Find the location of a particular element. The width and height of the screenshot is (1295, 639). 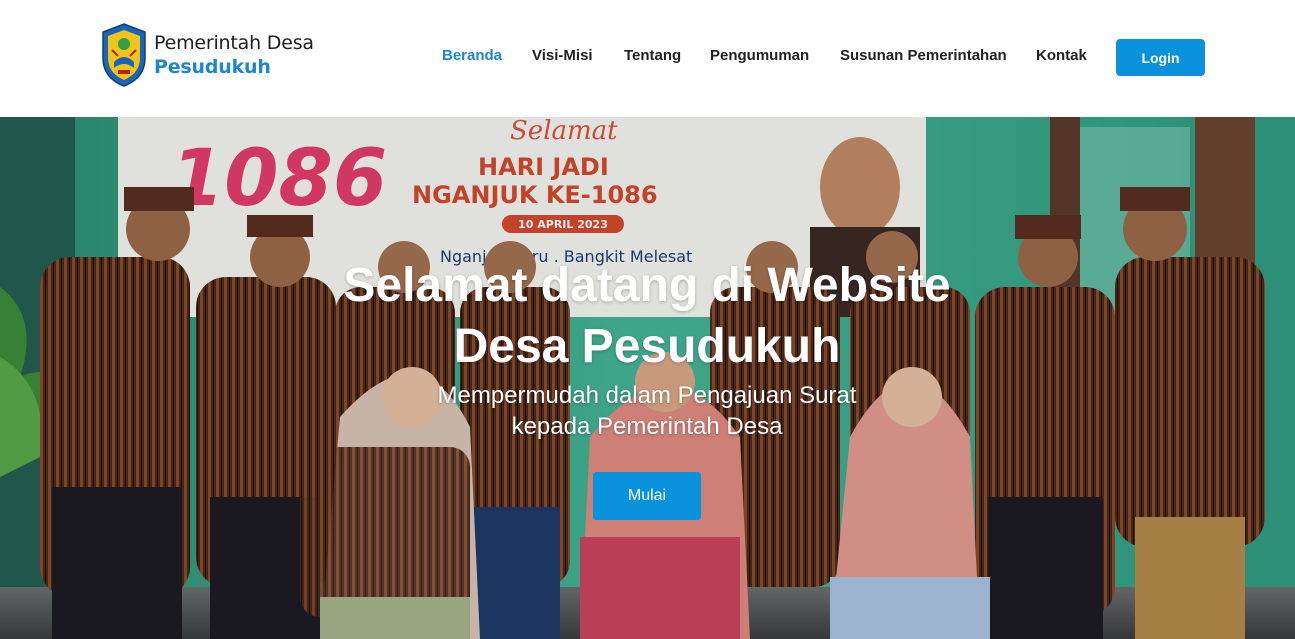

hero-subtitle-line1: Mempermudah dalam Pengajuan Surat is located at coordinates (647, 395).